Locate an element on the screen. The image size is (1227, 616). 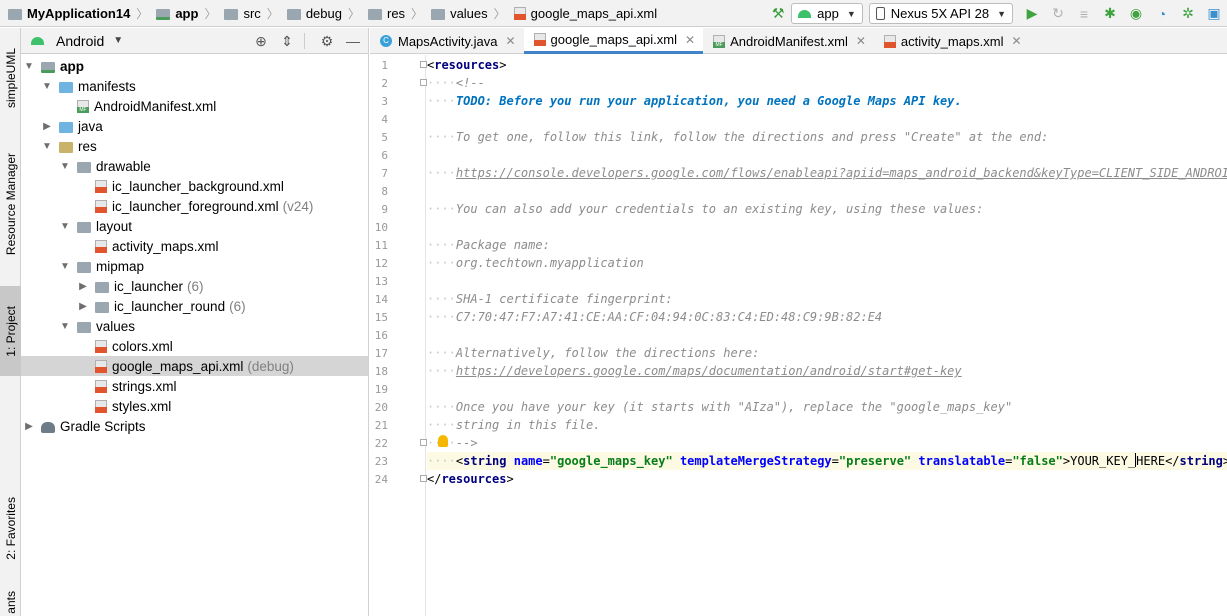
tab-build-variants: ants is located at coordinates (10, 602).